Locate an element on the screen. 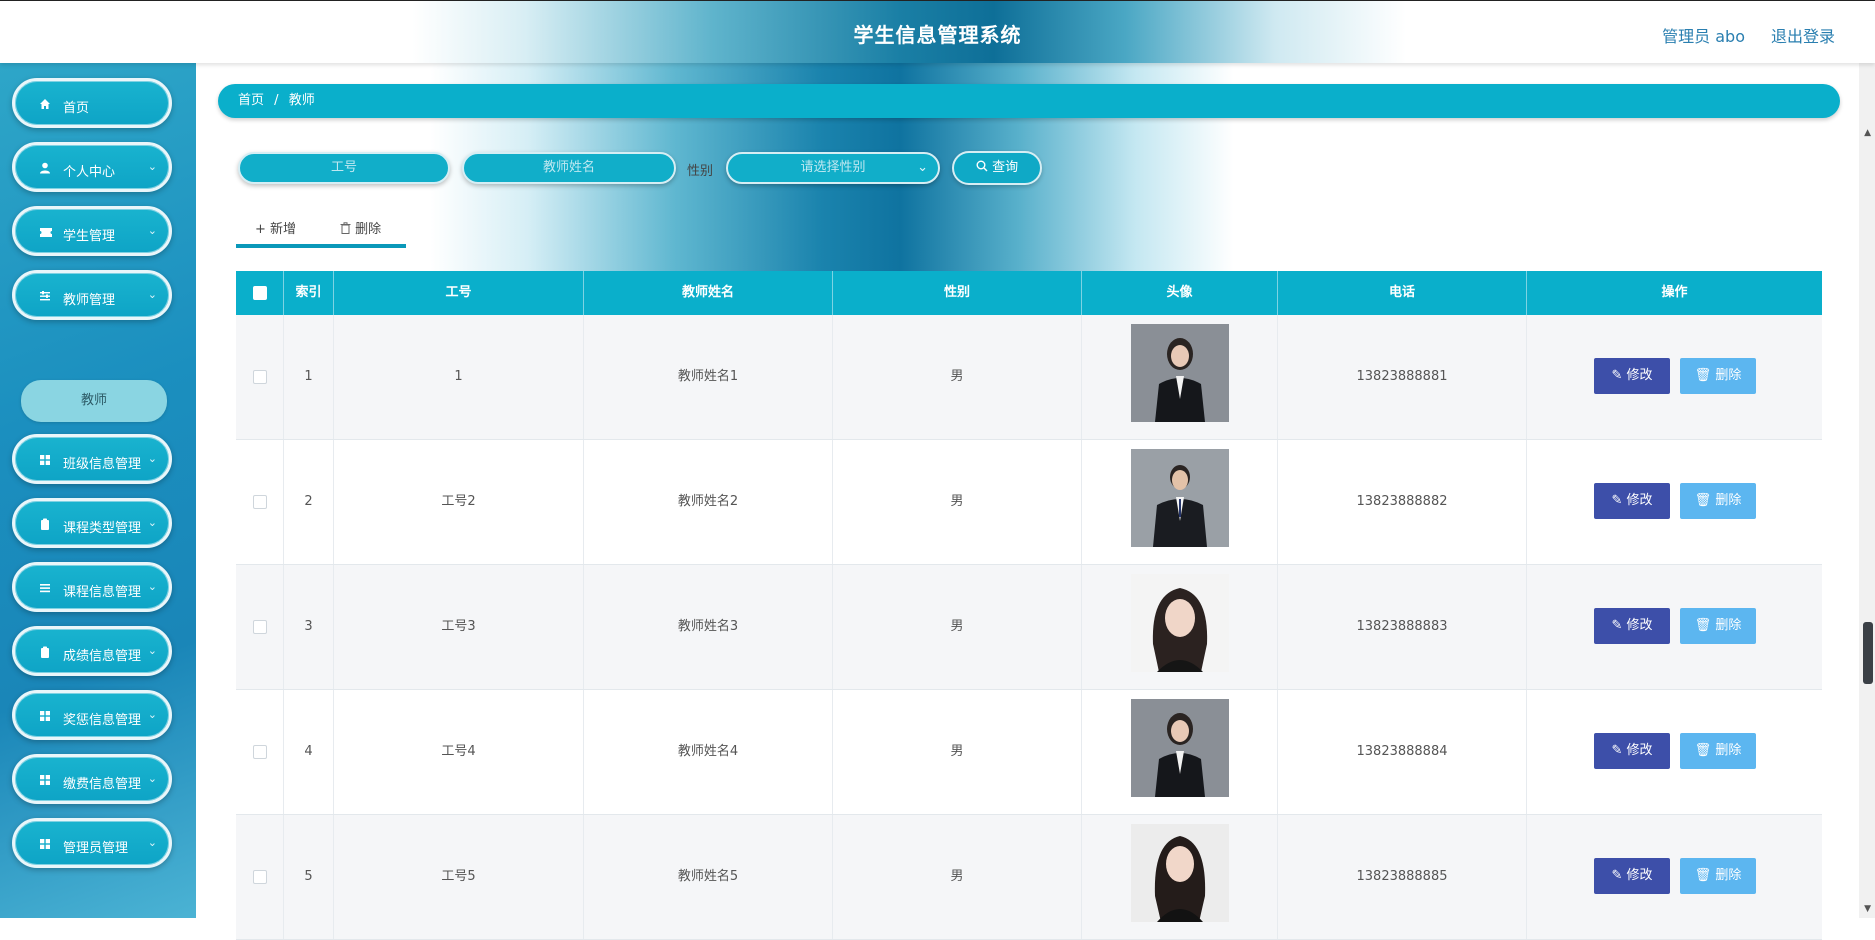 The width and height of the screenshot is (1875, 940). sidebar-item-label: 管理员管理 is located at coordinates (96, 848).